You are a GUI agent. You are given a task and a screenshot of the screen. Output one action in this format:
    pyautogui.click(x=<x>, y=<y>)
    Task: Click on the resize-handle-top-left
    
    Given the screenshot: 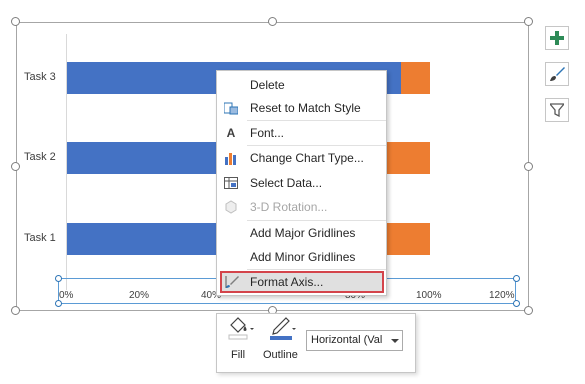 What is the action you would take?
    pyautogui.click(x=15, y=21)
    